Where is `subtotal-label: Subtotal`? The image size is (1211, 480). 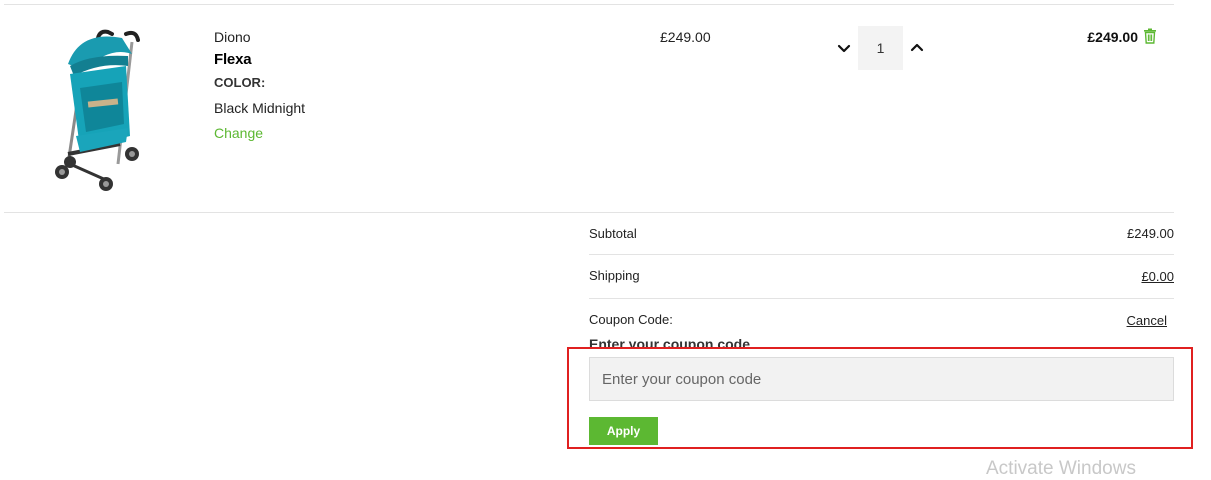
subtotal-label: Subtotal is located at coordinates (613, 233).